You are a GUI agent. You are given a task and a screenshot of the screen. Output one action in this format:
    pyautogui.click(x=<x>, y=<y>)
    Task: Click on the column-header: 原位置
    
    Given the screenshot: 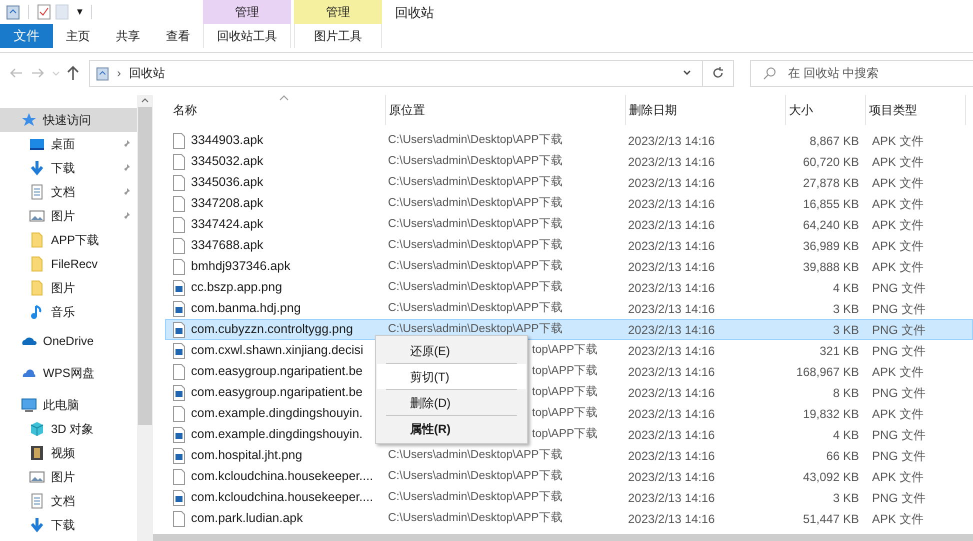 What is the action you would take?
    pyautogui.click(x=506, y=110)
    